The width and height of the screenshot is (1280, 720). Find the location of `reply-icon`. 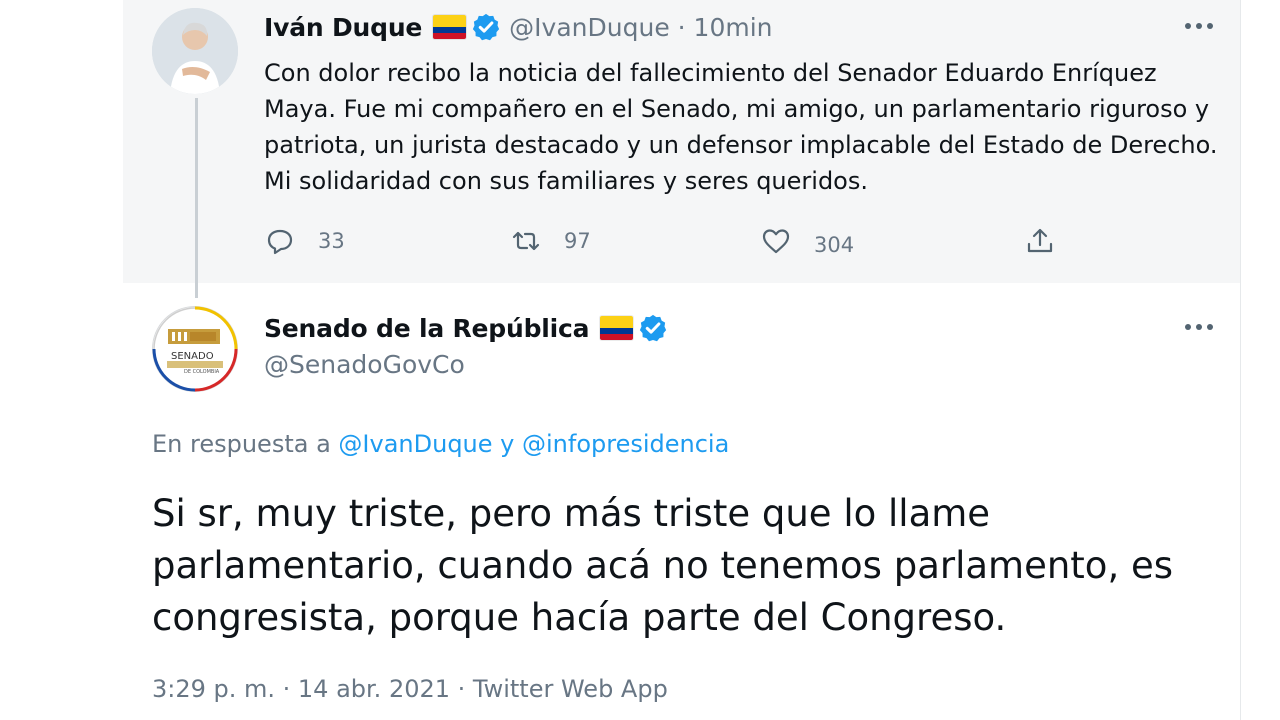

reply-icon is located at coordinates (280, 242).